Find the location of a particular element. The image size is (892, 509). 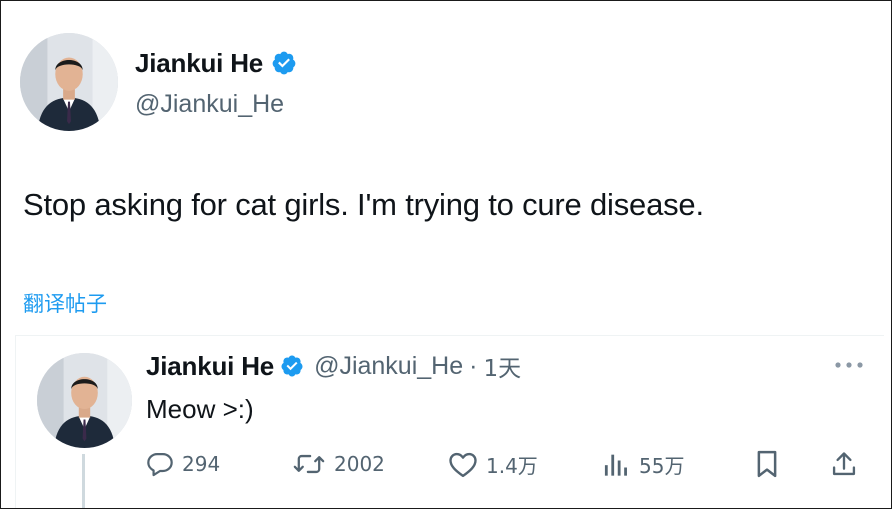

author-name-row: Jiankui He is located at coordinates (216, 63).